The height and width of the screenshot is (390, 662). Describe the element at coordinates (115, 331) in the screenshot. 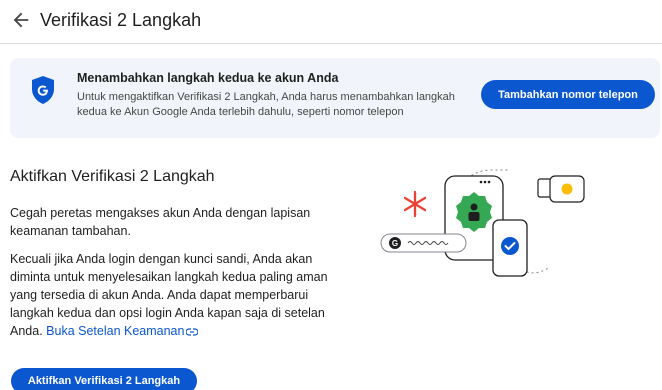

I see `security-settings-link-label: Buka Setelan Keamanan` at that location.